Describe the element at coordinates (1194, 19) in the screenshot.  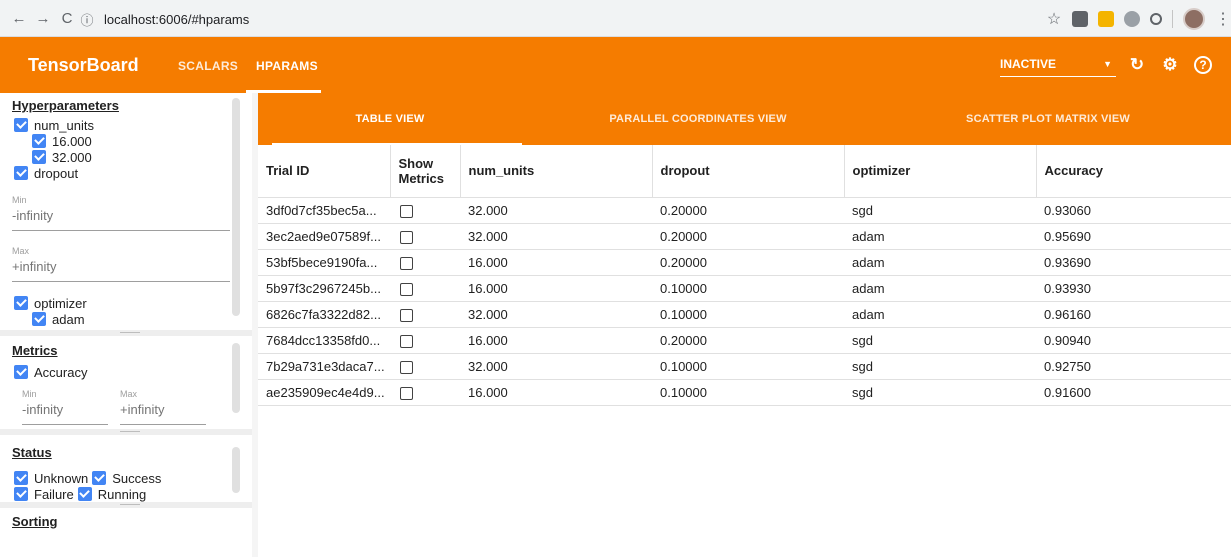
I see `profile-avatar` at that location.